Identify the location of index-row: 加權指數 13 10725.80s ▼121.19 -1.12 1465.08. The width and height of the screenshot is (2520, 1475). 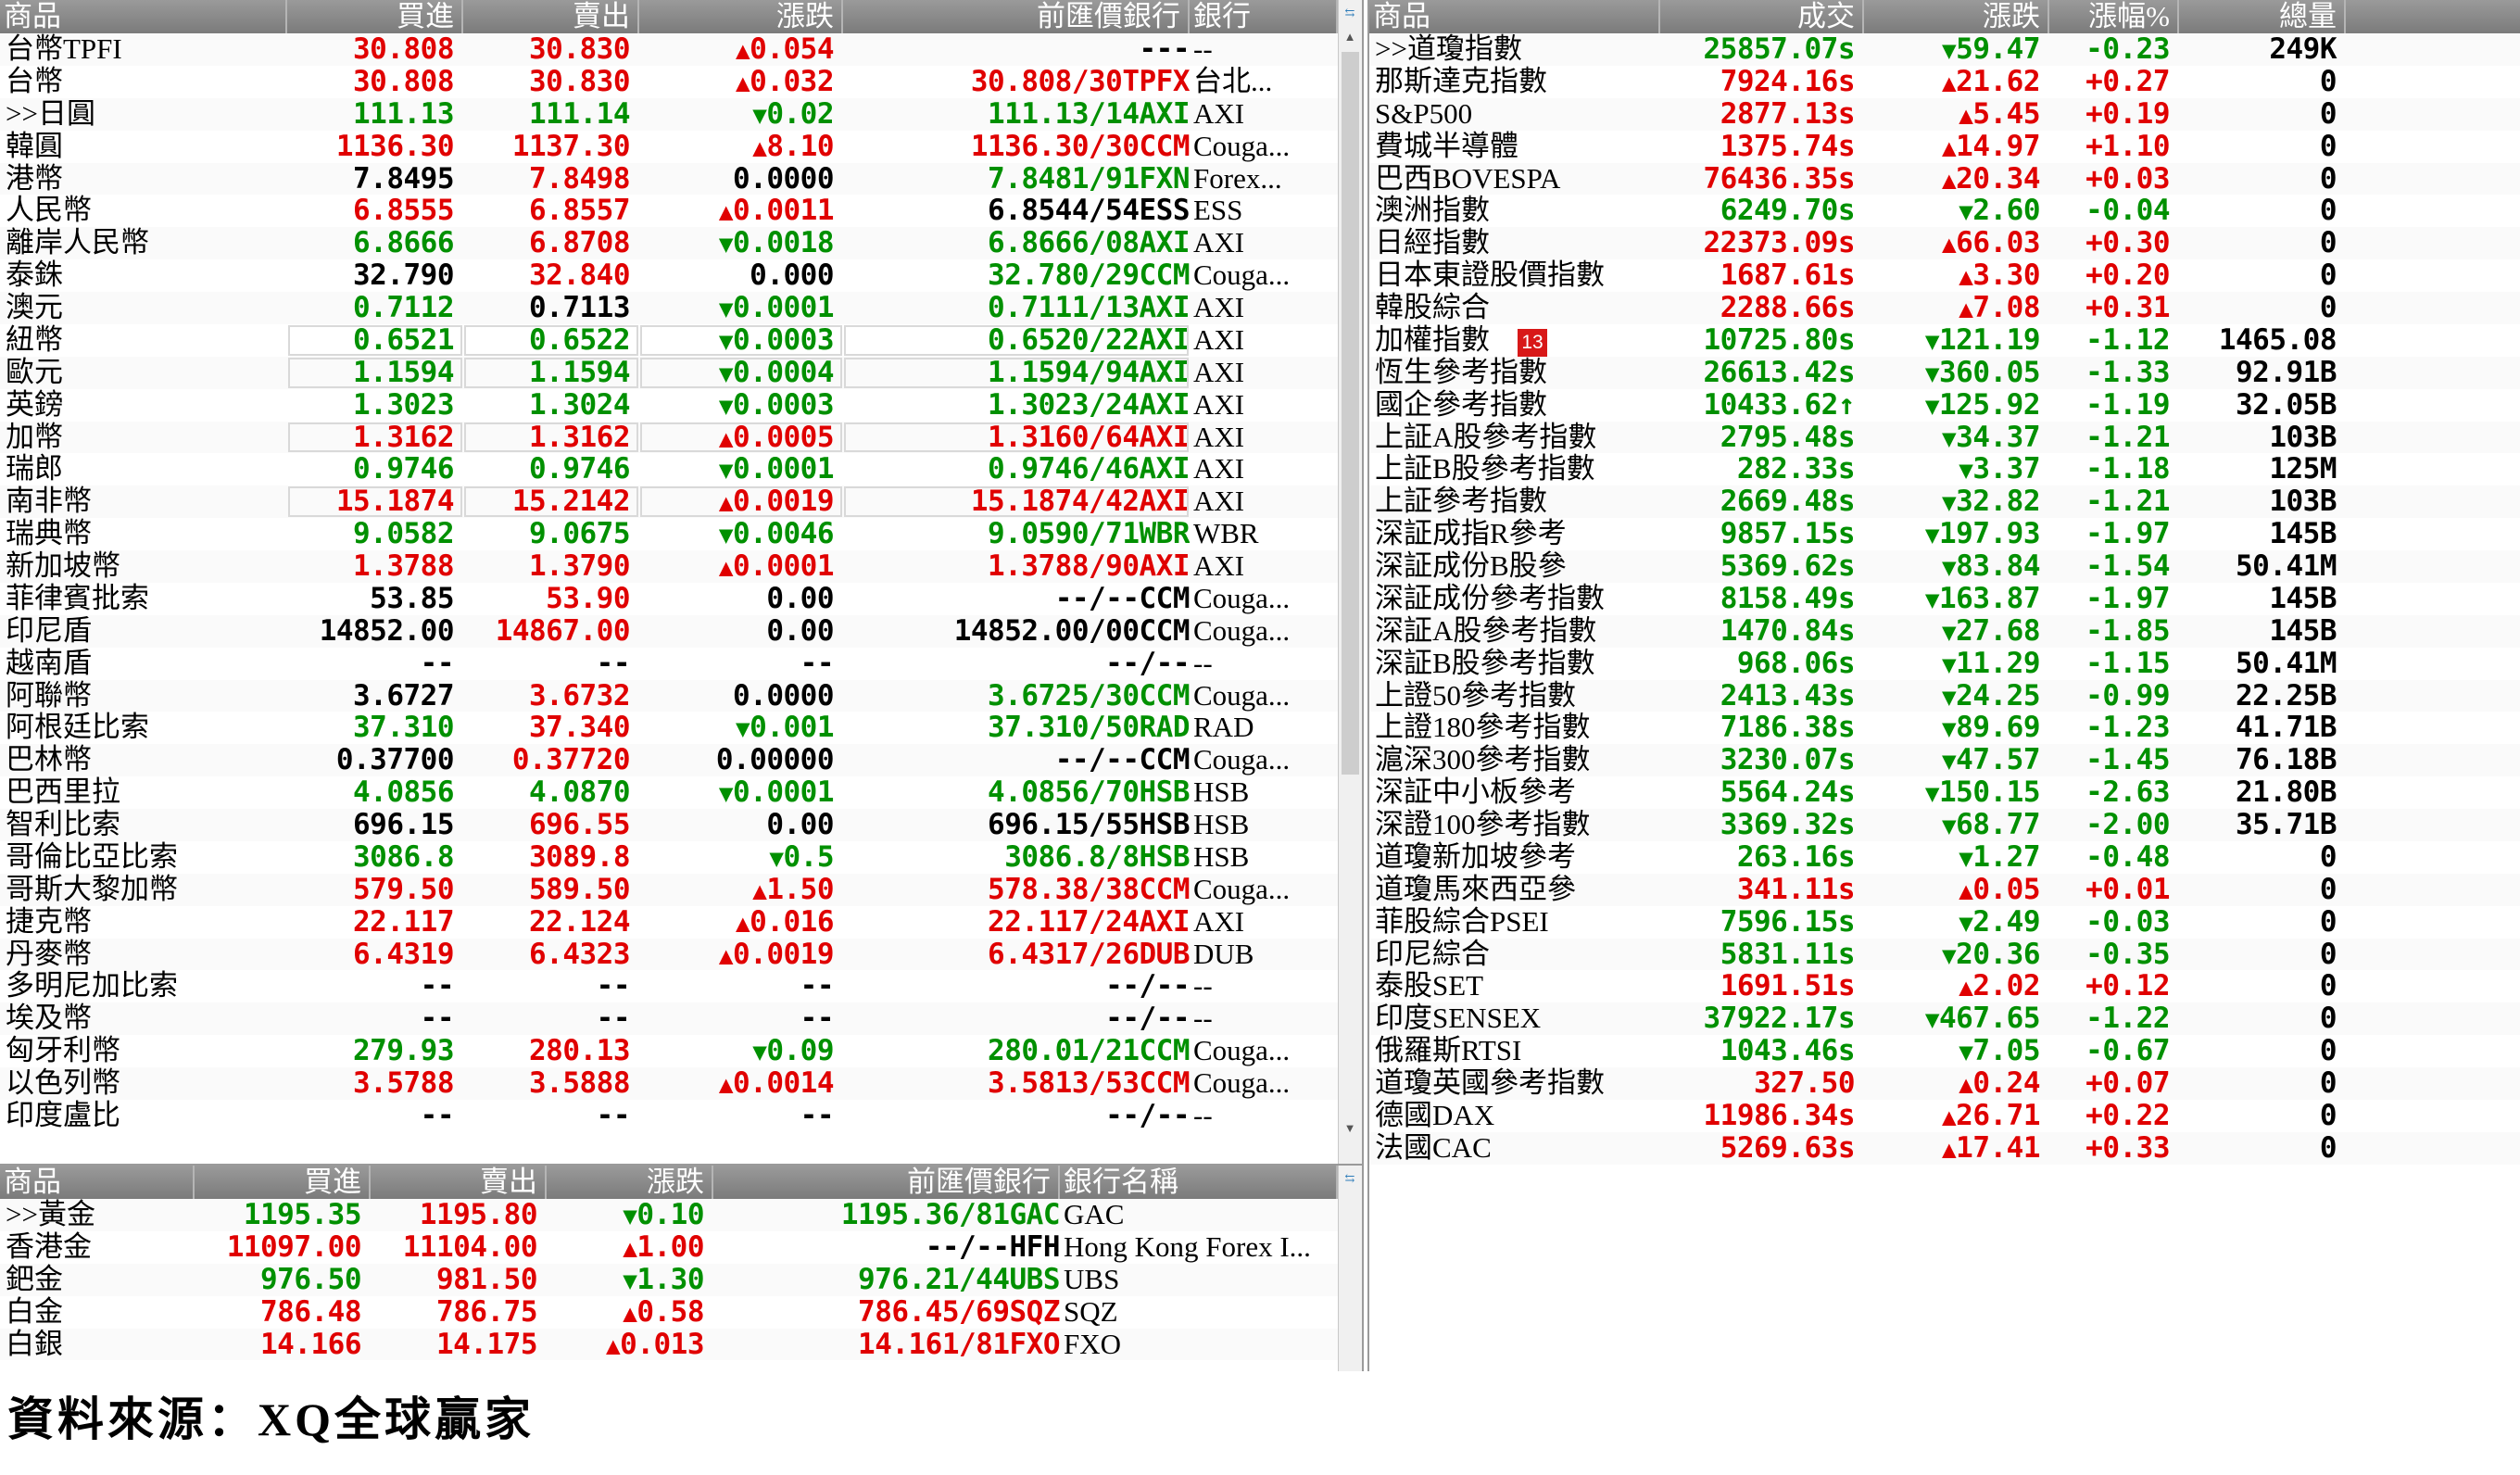
(1944, 341).